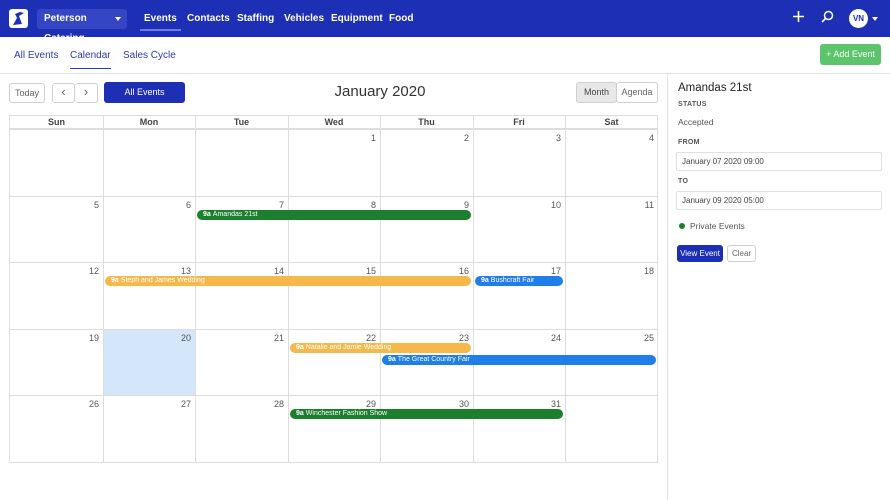 The width and height of the screenshot is (890, 500). I want to click on search-icon, so click(827, 18).